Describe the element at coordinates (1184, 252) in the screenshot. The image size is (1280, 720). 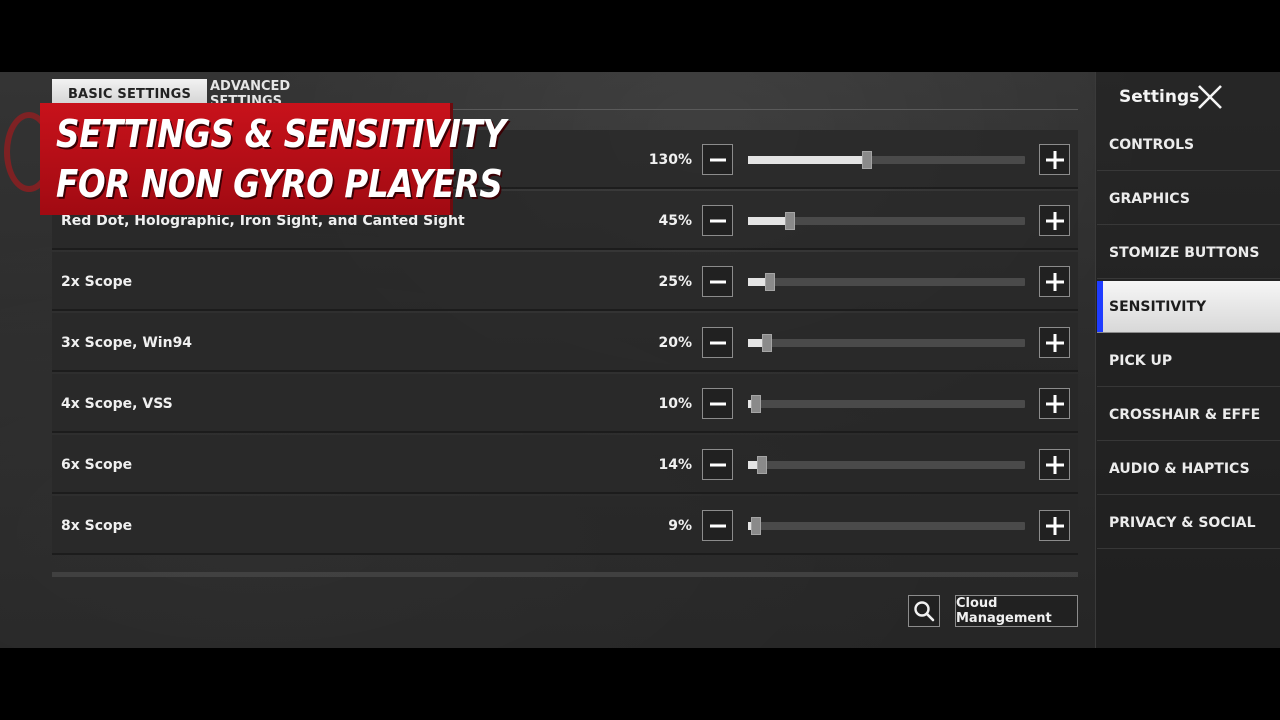
I see `sidebar-item-label: STOMIZE BUTTONS` at that location.